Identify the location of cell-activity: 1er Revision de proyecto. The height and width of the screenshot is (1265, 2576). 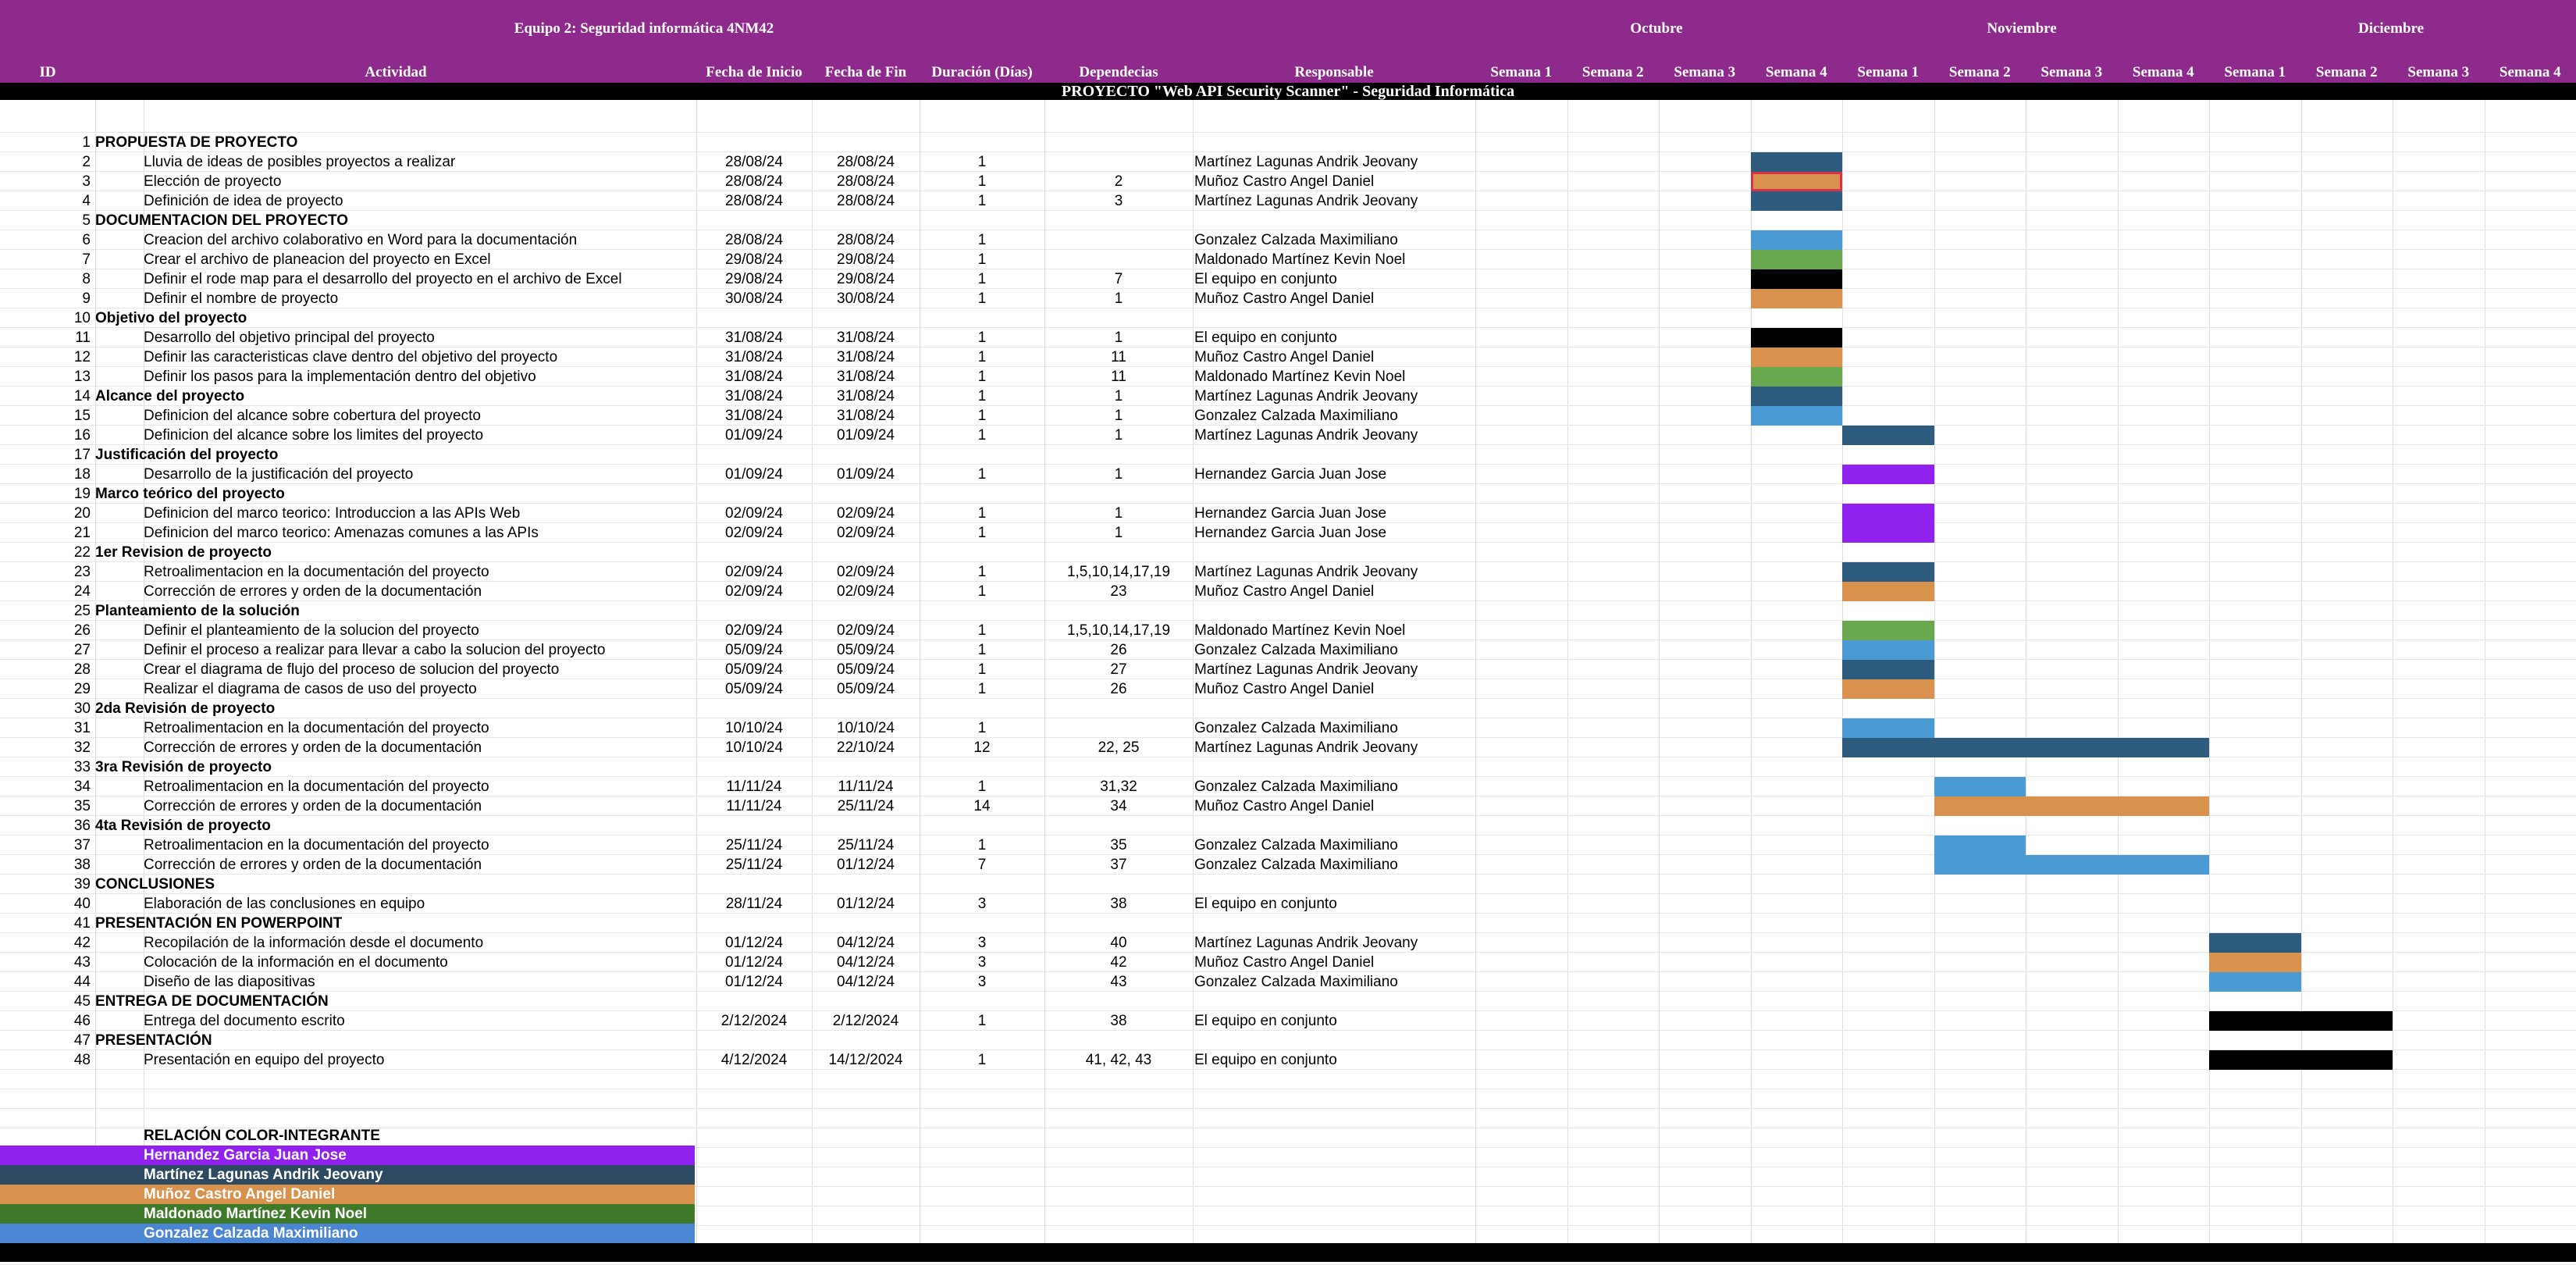
(183, 552).